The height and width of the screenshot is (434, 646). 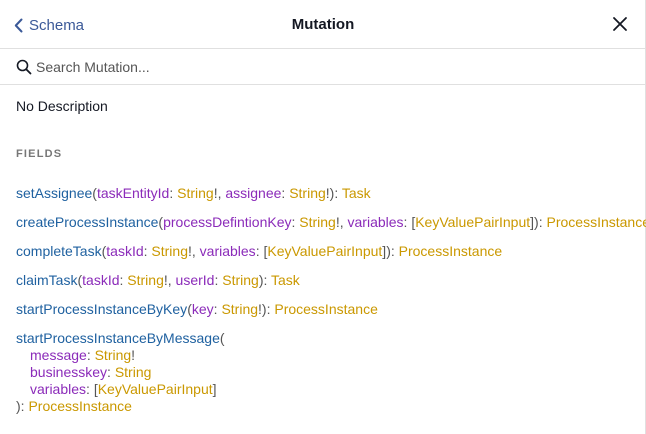 What do you see at coordinates (101, 309) in the screenshot?
I see `field-name: startProcessInstanceByKey` at bounding box center [101, 309].